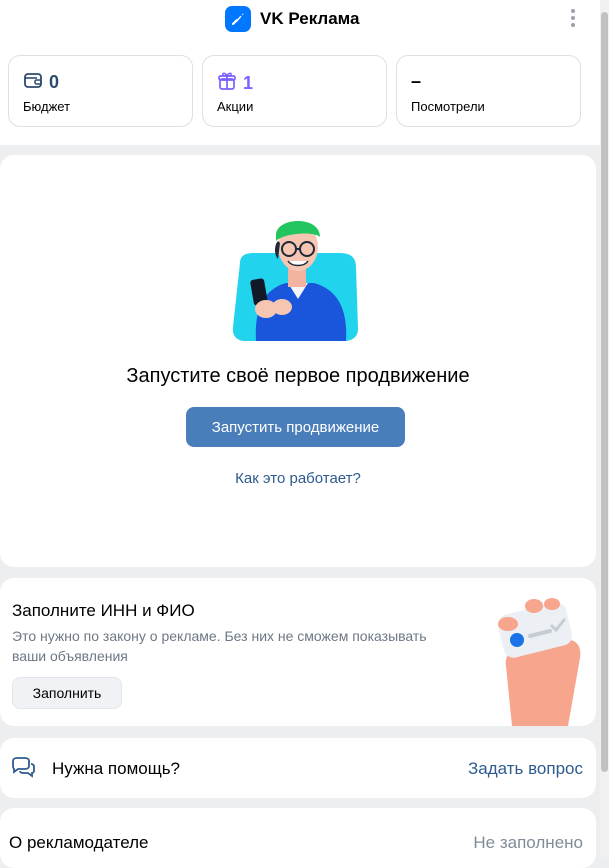  What do you see at coordinates (238, 19) in the screenshot?
I see `vk-ads-rocket-icon` at bounding box center [238, 19].